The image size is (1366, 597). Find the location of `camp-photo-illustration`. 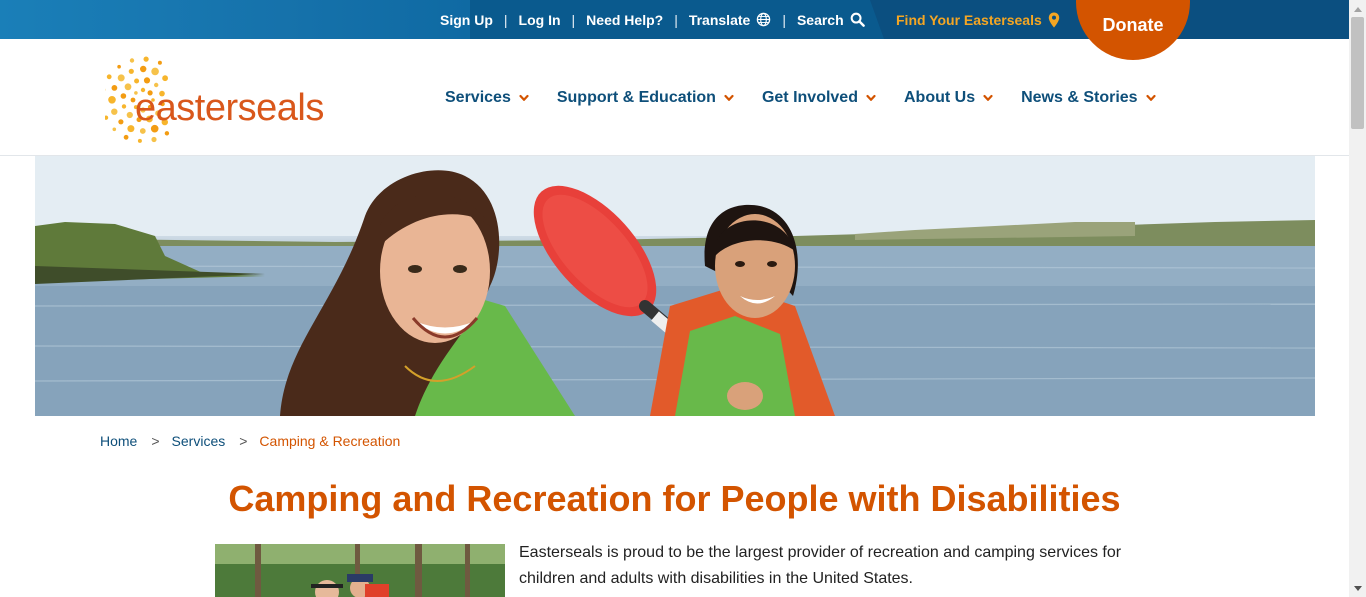

camp-photo-illustration is located at coordinates (360, 570).